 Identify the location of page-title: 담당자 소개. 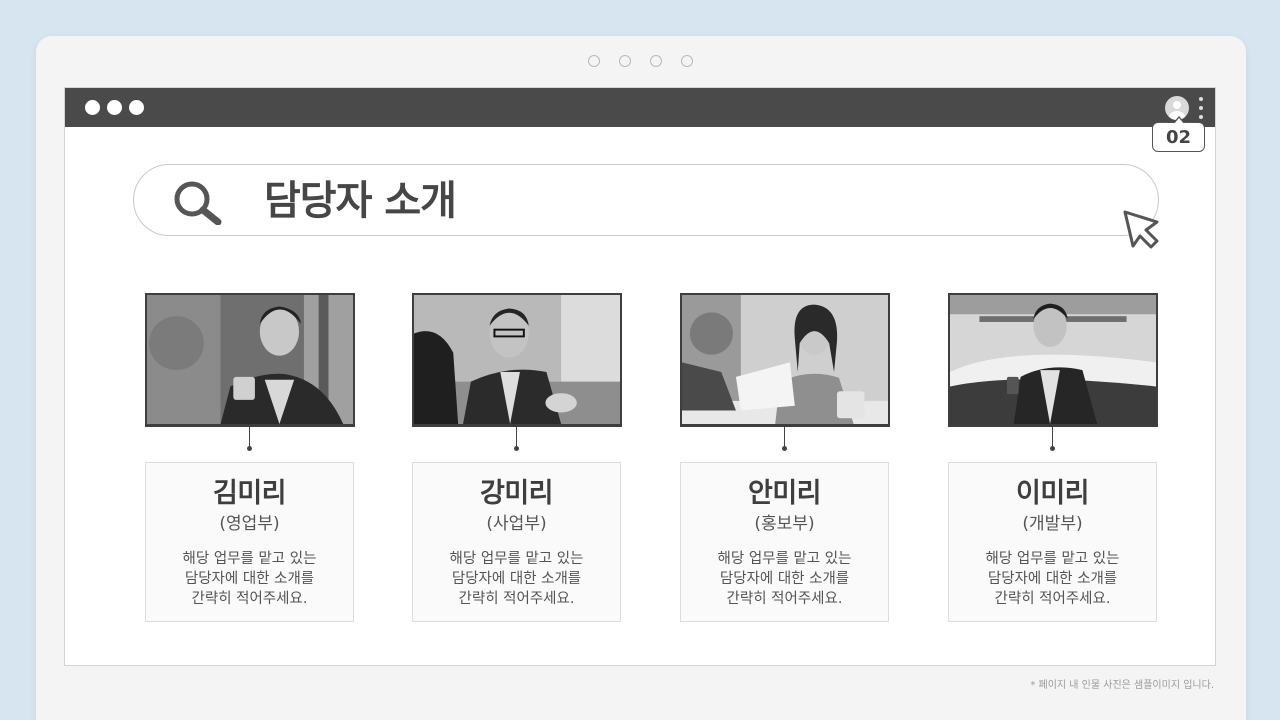
(360, 201).